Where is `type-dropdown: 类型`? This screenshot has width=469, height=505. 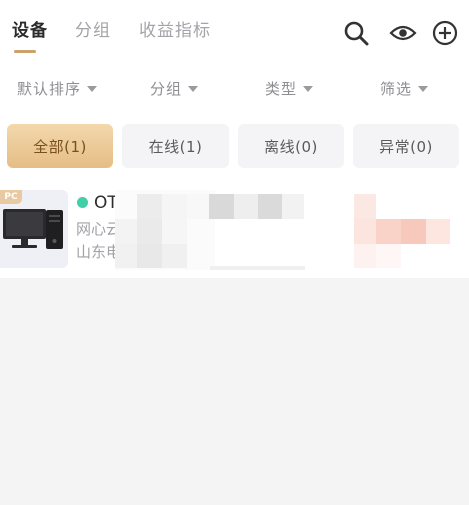 type-dropdown: 类型 is located at coordinates (289, 88).